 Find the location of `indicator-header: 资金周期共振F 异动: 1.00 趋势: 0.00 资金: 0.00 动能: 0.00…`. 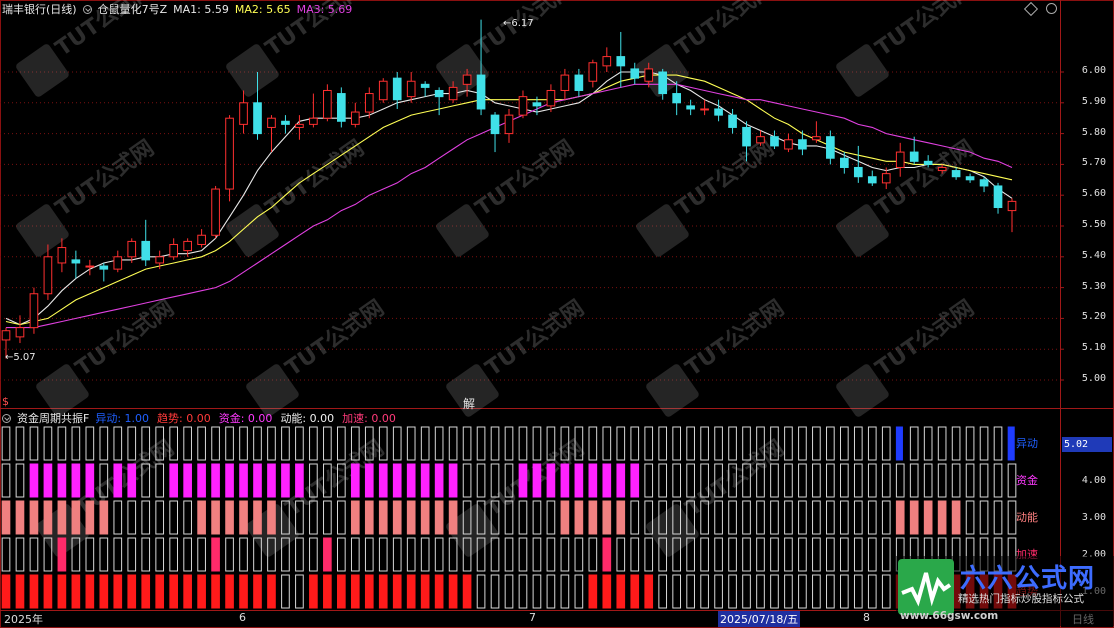

indicator-header: 资金周期共振F 异动: 1.00 趋势: 0.00 资金: 0.00 动能: 0.00… is located at coordinates (199, 418).